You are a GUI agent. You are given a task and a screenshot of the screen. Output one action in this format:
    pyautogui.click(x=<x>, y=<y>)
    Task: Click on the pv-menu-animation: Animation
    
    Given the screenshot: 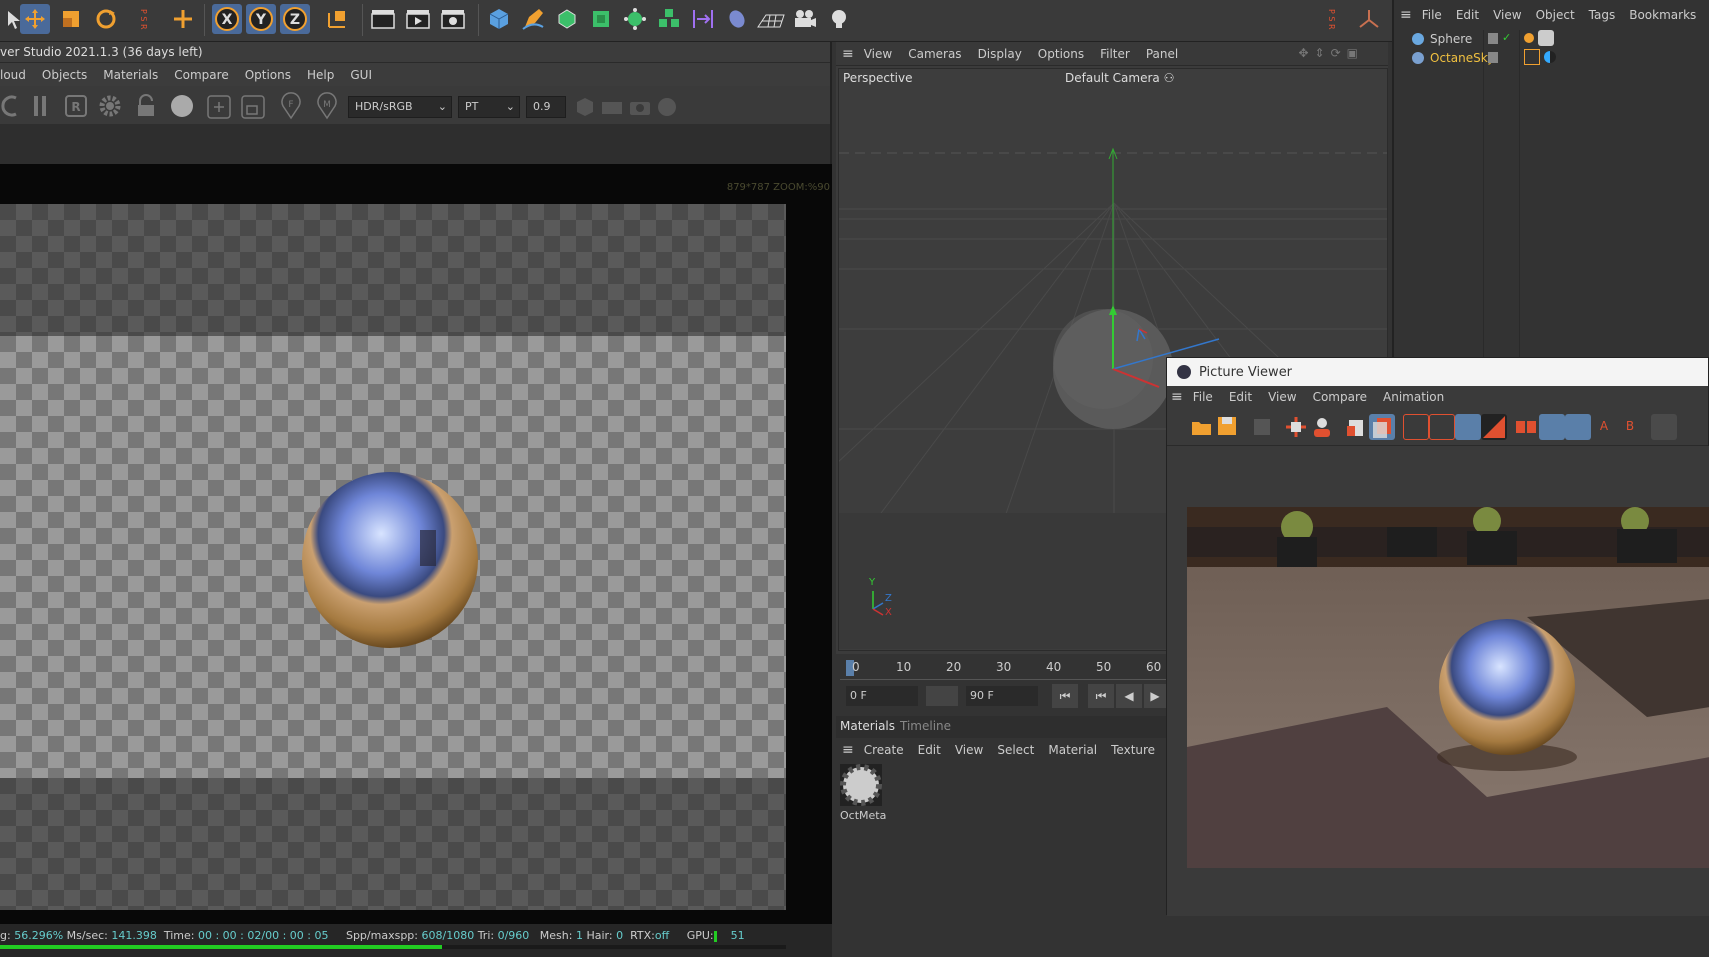 What is the action you would take?
    pyautogui.click(x=1413, y=397)
    